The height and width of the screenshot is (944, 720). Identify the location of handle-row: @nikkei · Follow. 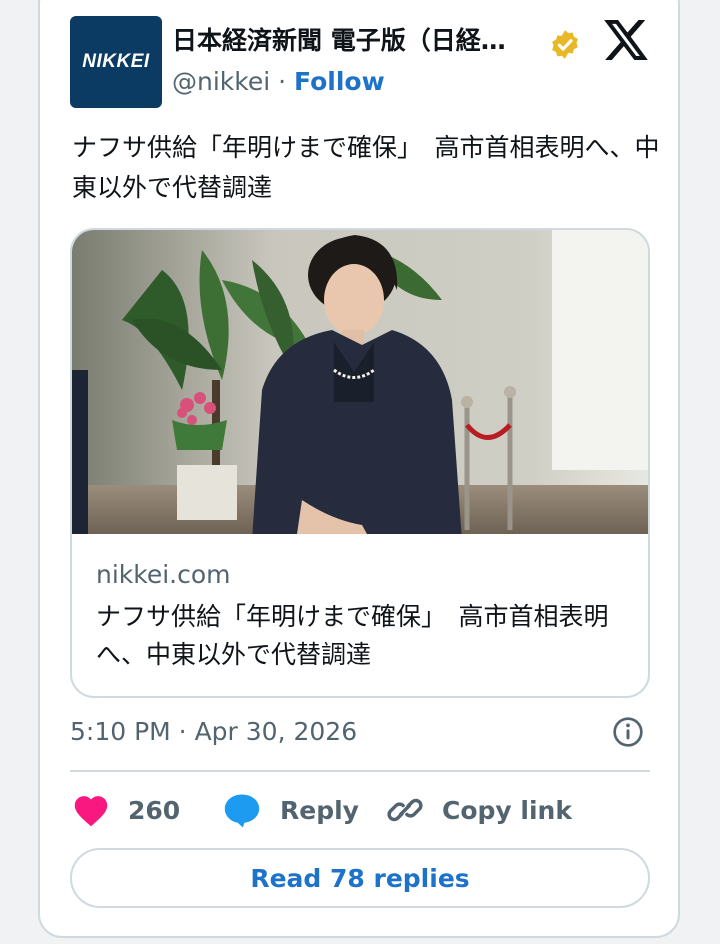
(278, 82).